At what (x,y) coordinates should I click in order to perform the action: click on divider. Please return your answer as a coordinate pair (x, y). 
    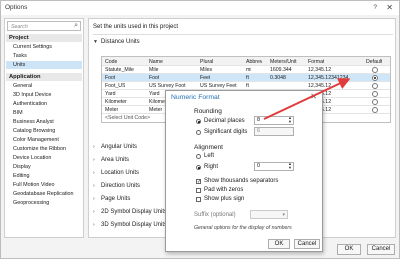
    Looking at the image, I should click on (243, 34).